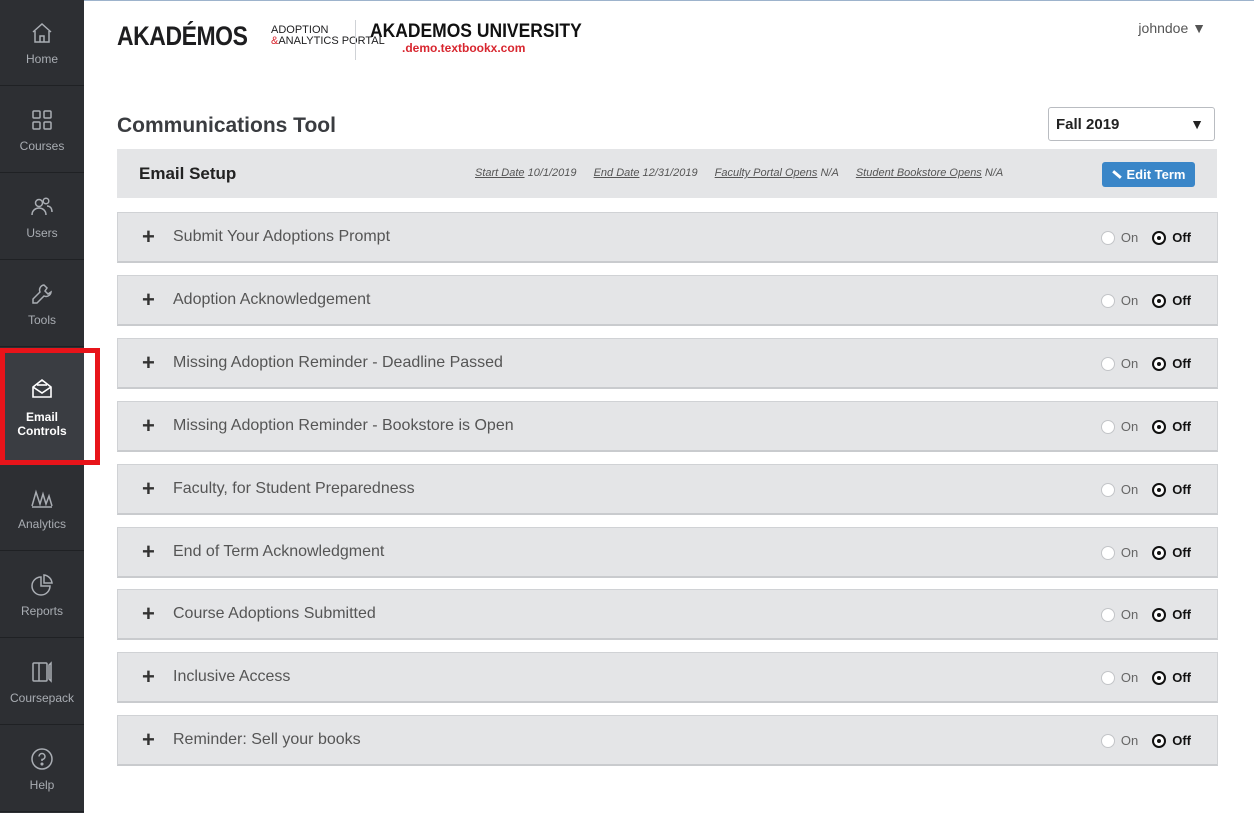 This screenshot has height=813, width=1254. Describe the element at coordinates (331, 41) in the screenshot. I see `logo-subtitle-line2: ANALYTICS PORTAL` at that location.